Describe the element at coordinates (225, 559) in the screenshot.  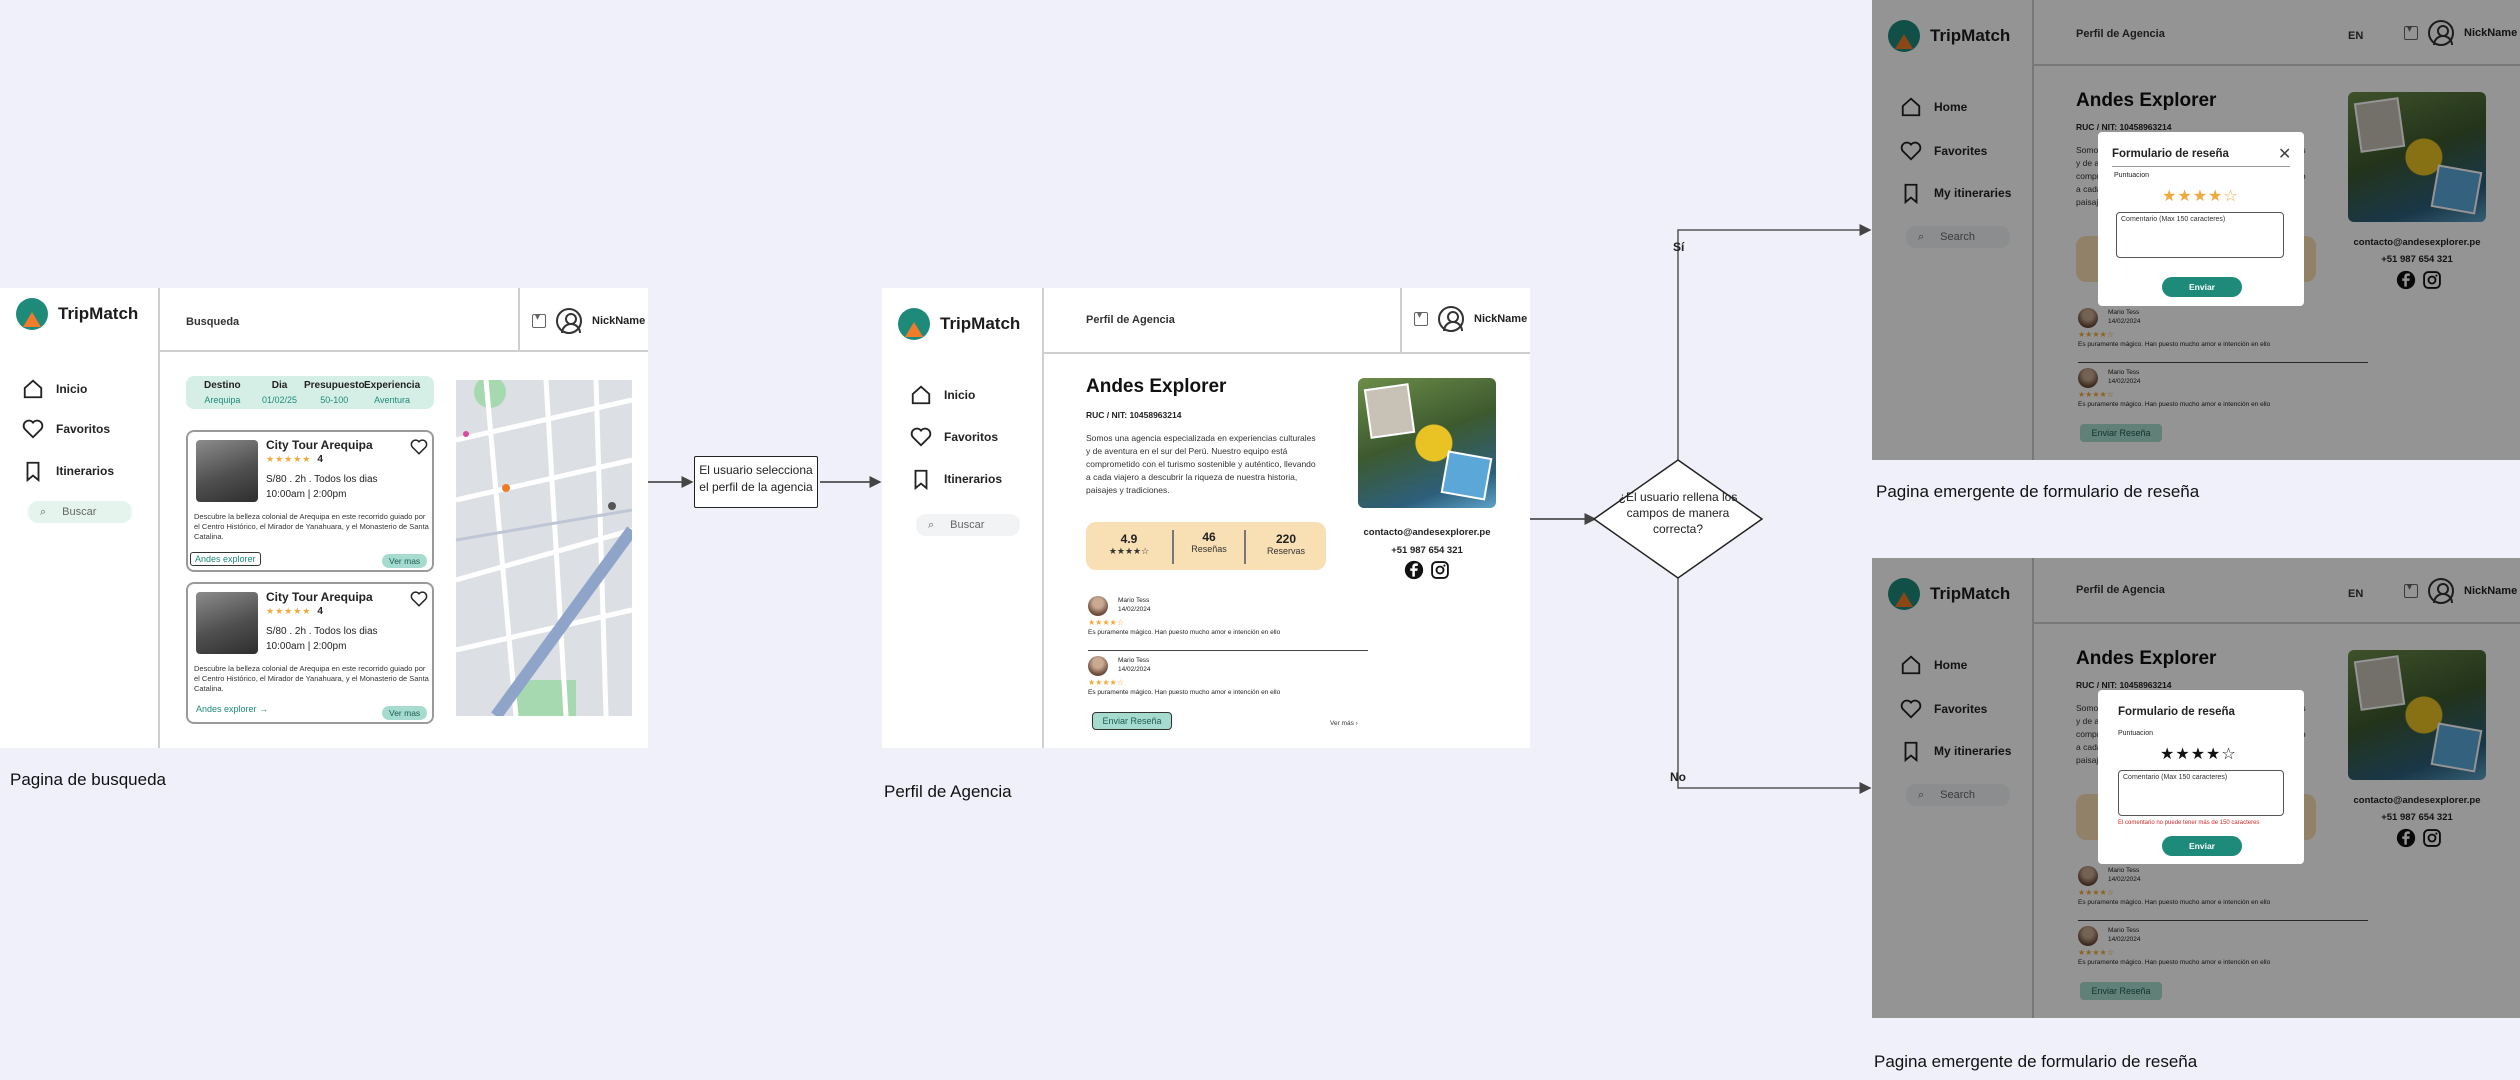
I see `agency-link: Andes explorer` at that location.